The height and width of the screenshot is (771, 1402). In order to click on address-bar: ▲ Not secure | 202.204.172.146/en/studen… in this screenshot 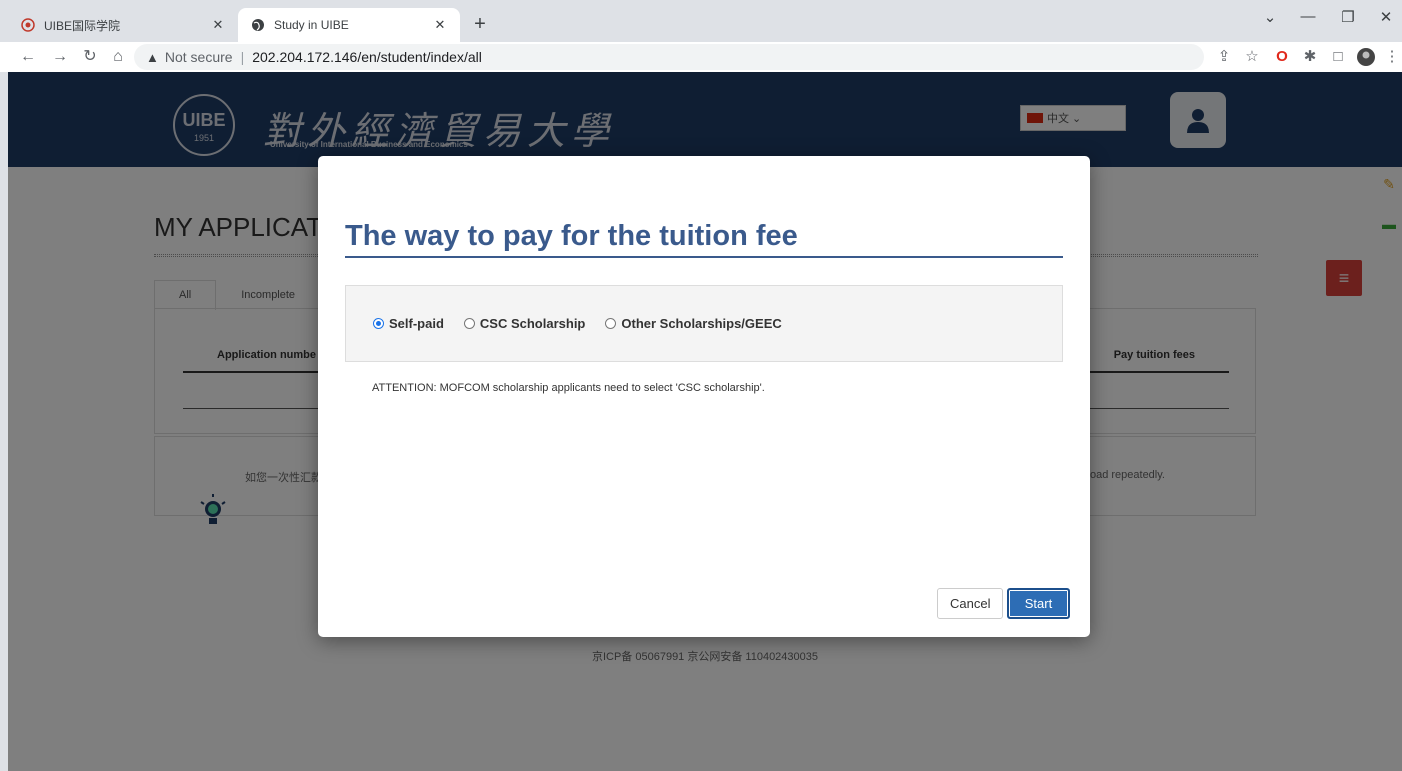, I will do `click(669, 57)`.